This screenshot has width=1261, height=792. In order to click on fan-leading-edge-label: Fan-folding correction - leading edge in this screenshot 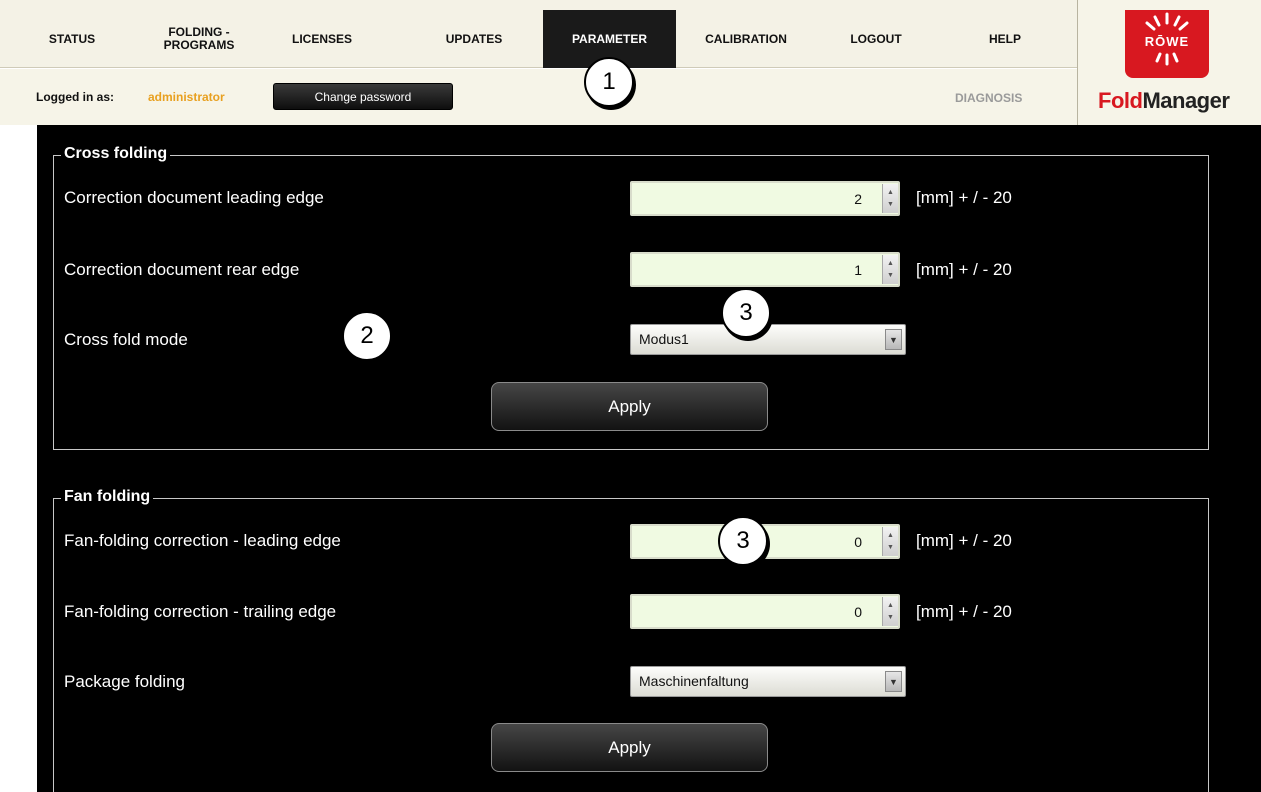, I will do `click(202, 540)`.